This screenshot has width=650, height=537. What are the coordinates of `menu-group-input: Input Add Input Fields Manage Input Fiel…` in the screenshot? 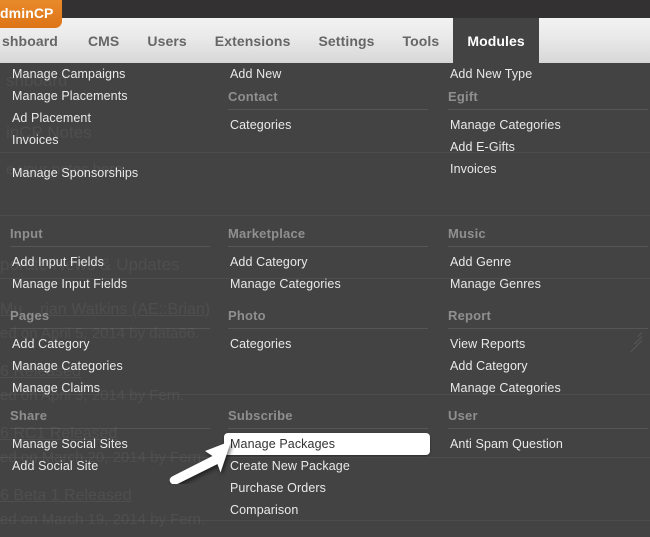 It's located at (110, 260).